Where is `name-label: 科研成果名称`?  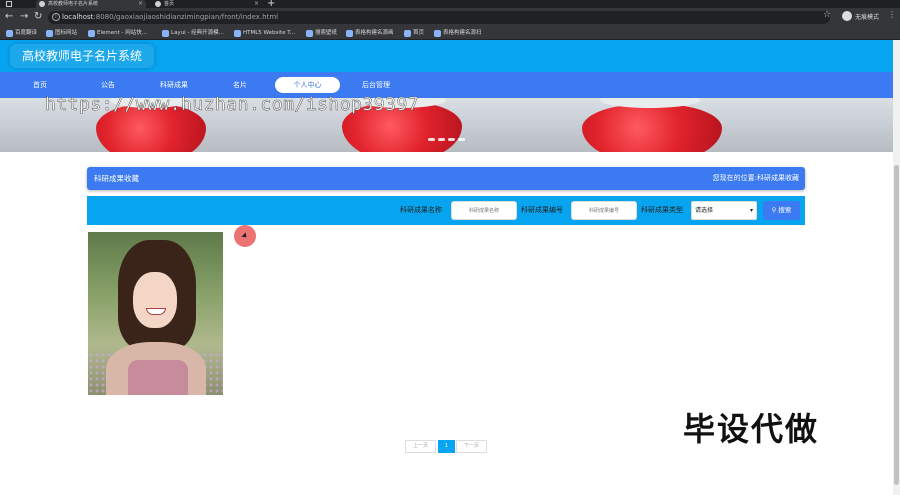
name-label: 科研成果名称 is located at coordinates (421, 210).